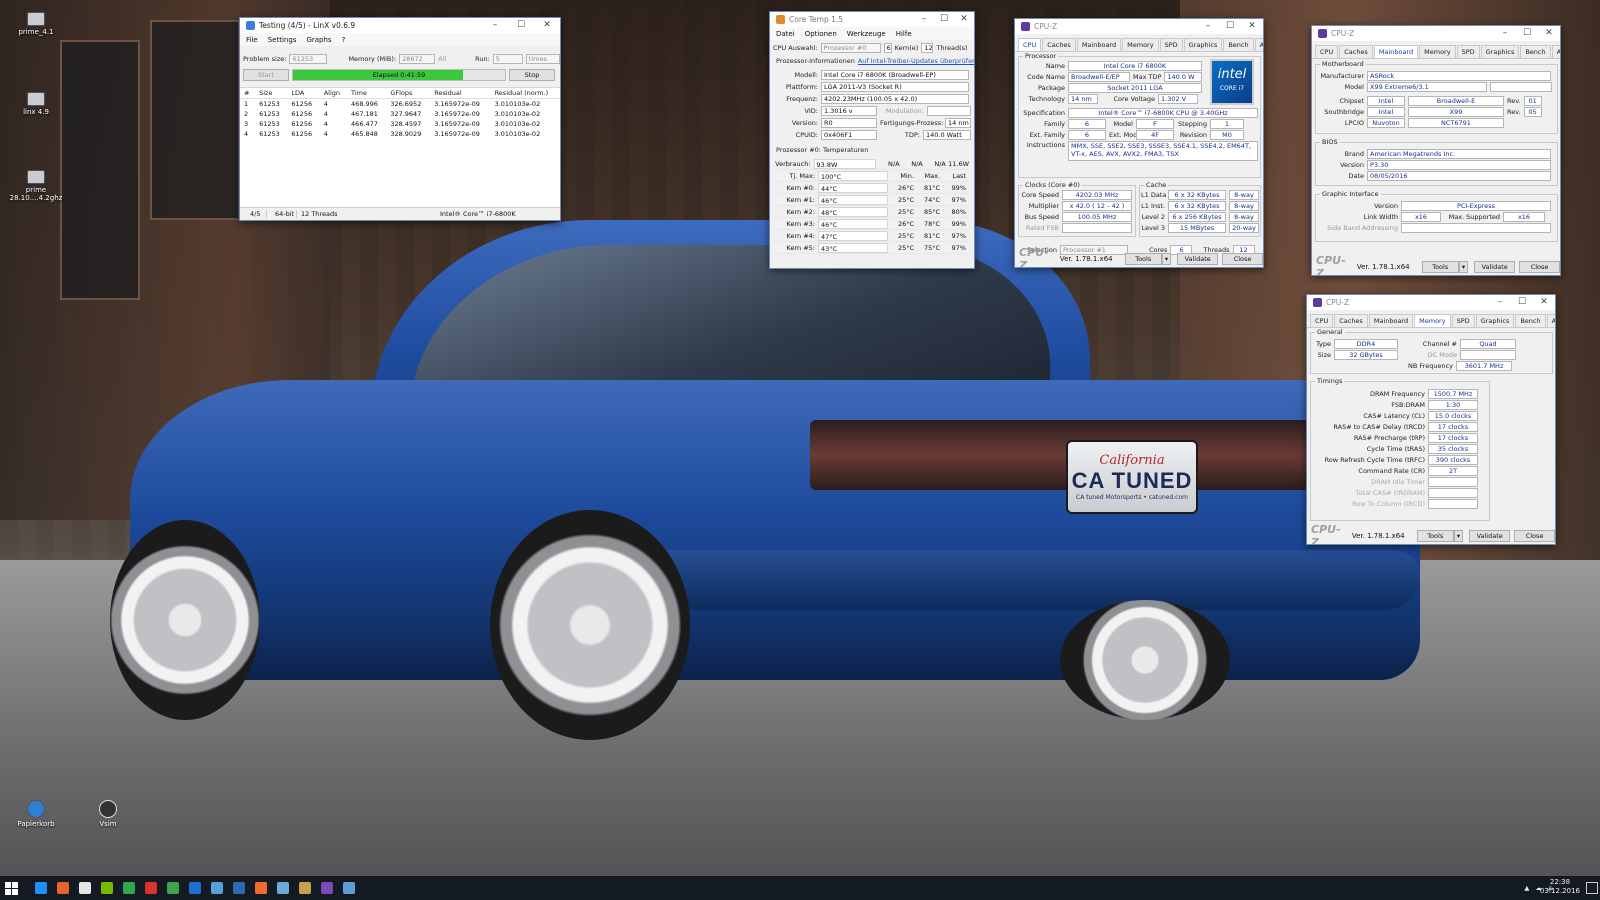 The height and width of the screenshot is (900, 1600). What do you see at coordinates (872, 19) in the screenshot?
I see `coretemp-titlebar: Core Temp 1.5 – ☐ ✕` at bounding box center [872, 19].